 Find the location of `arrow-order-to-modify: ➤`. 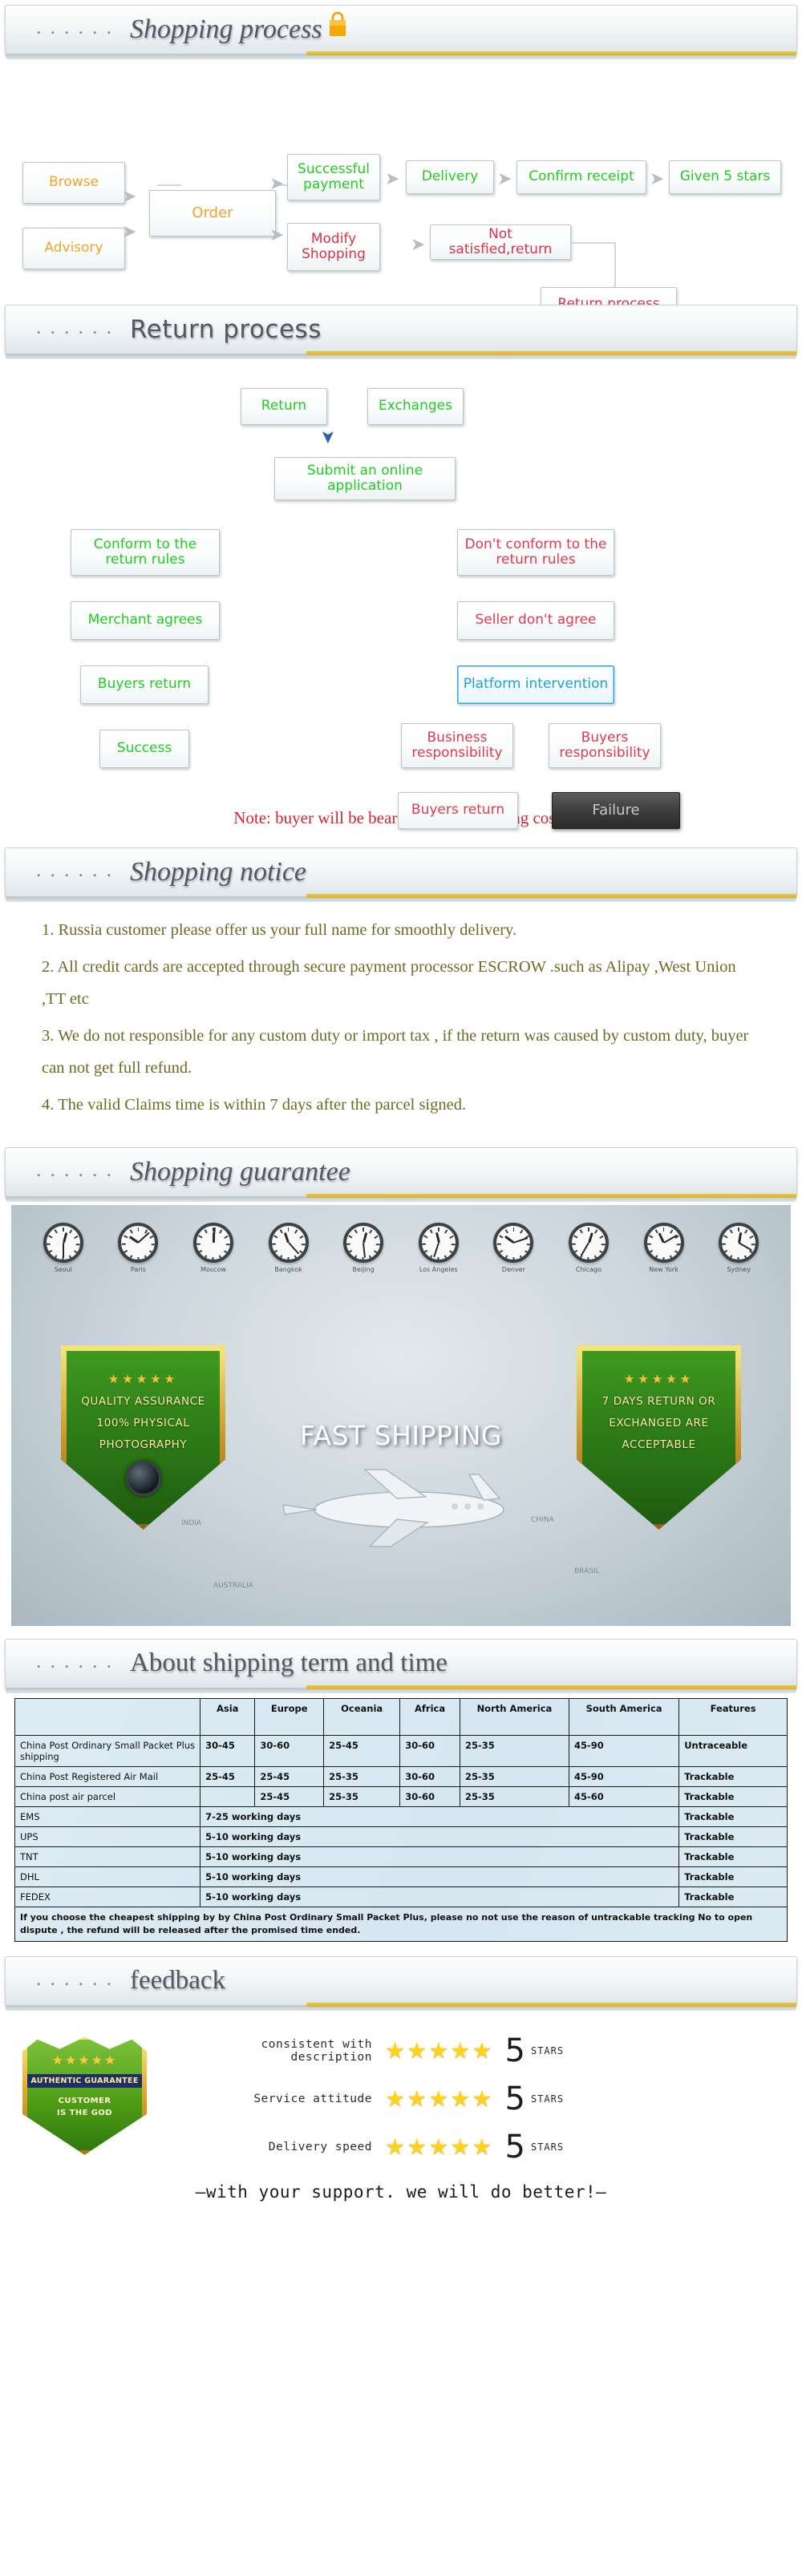

arrow-order-to-modify: ➤ is located at coordinates (277, 234).